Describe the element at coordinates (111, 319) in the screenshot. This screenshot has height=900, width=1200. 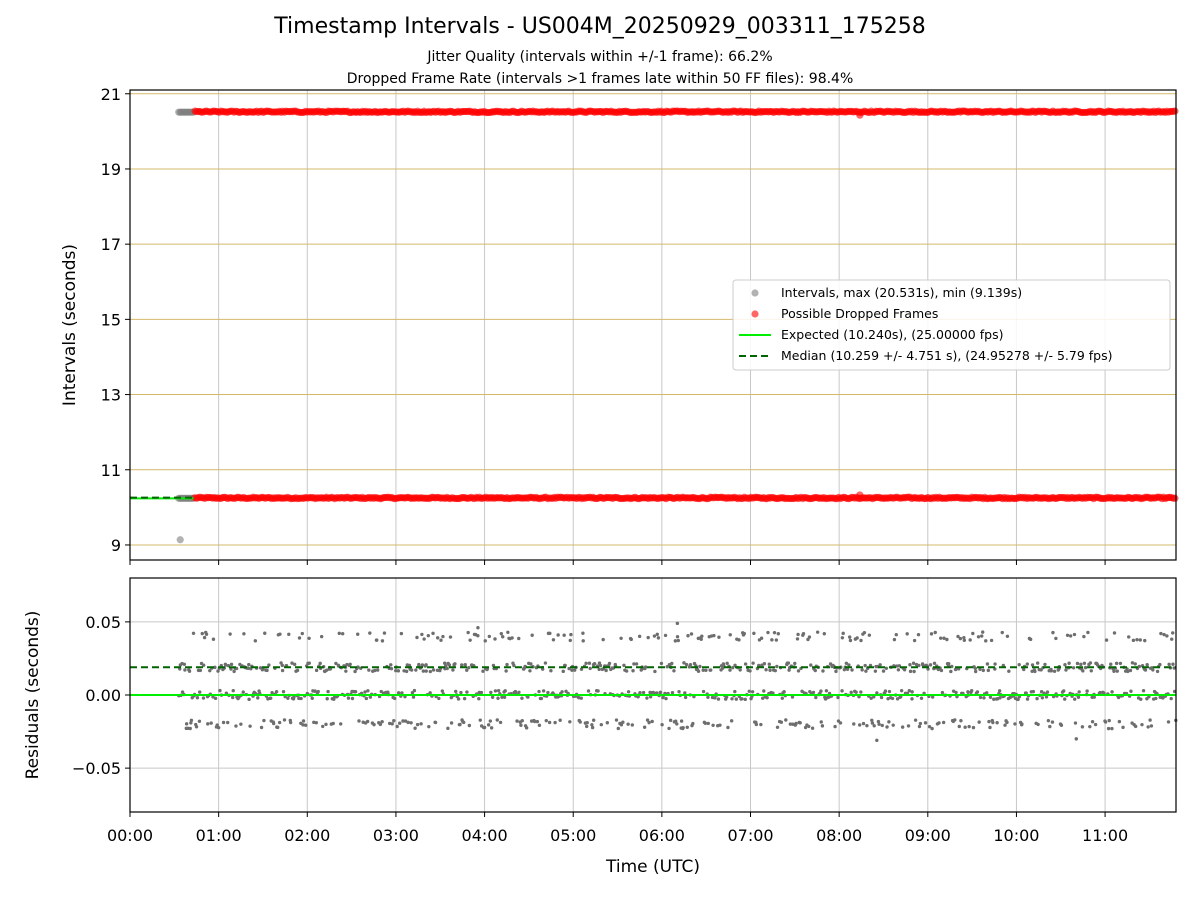
I see `top-ytick-label: 15` at that location.